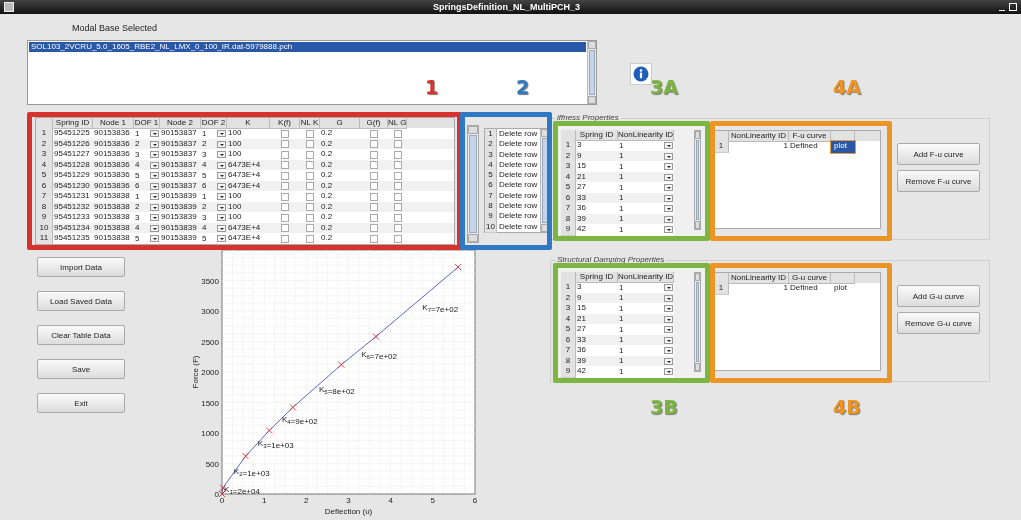 The height and width of the screenshot is (520, 1021). What do you see at coordinates (938, 181) in the screenshot?
I see `curve-button: Remove F-u curve` at bounding box center [938, 181].